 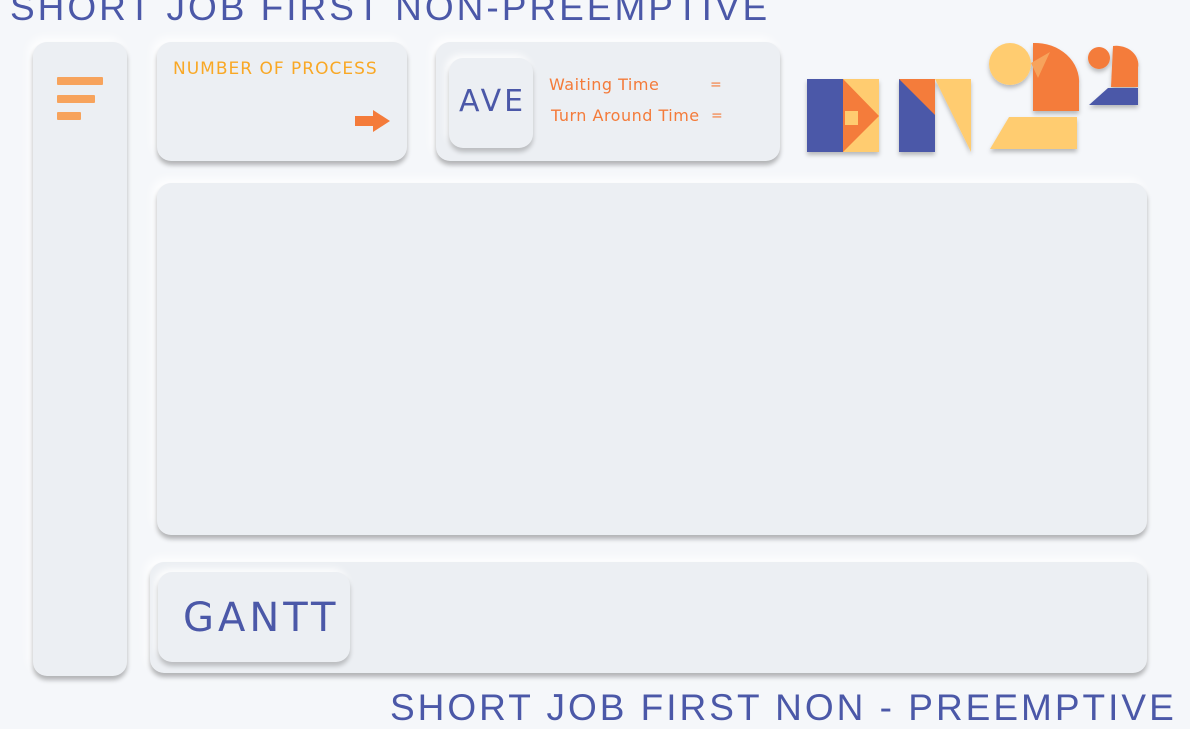 What do you see at coordinates (493, 101) in the screenshot?
I see `ave-badge-label: AVE` at bounding box center [493, 101].